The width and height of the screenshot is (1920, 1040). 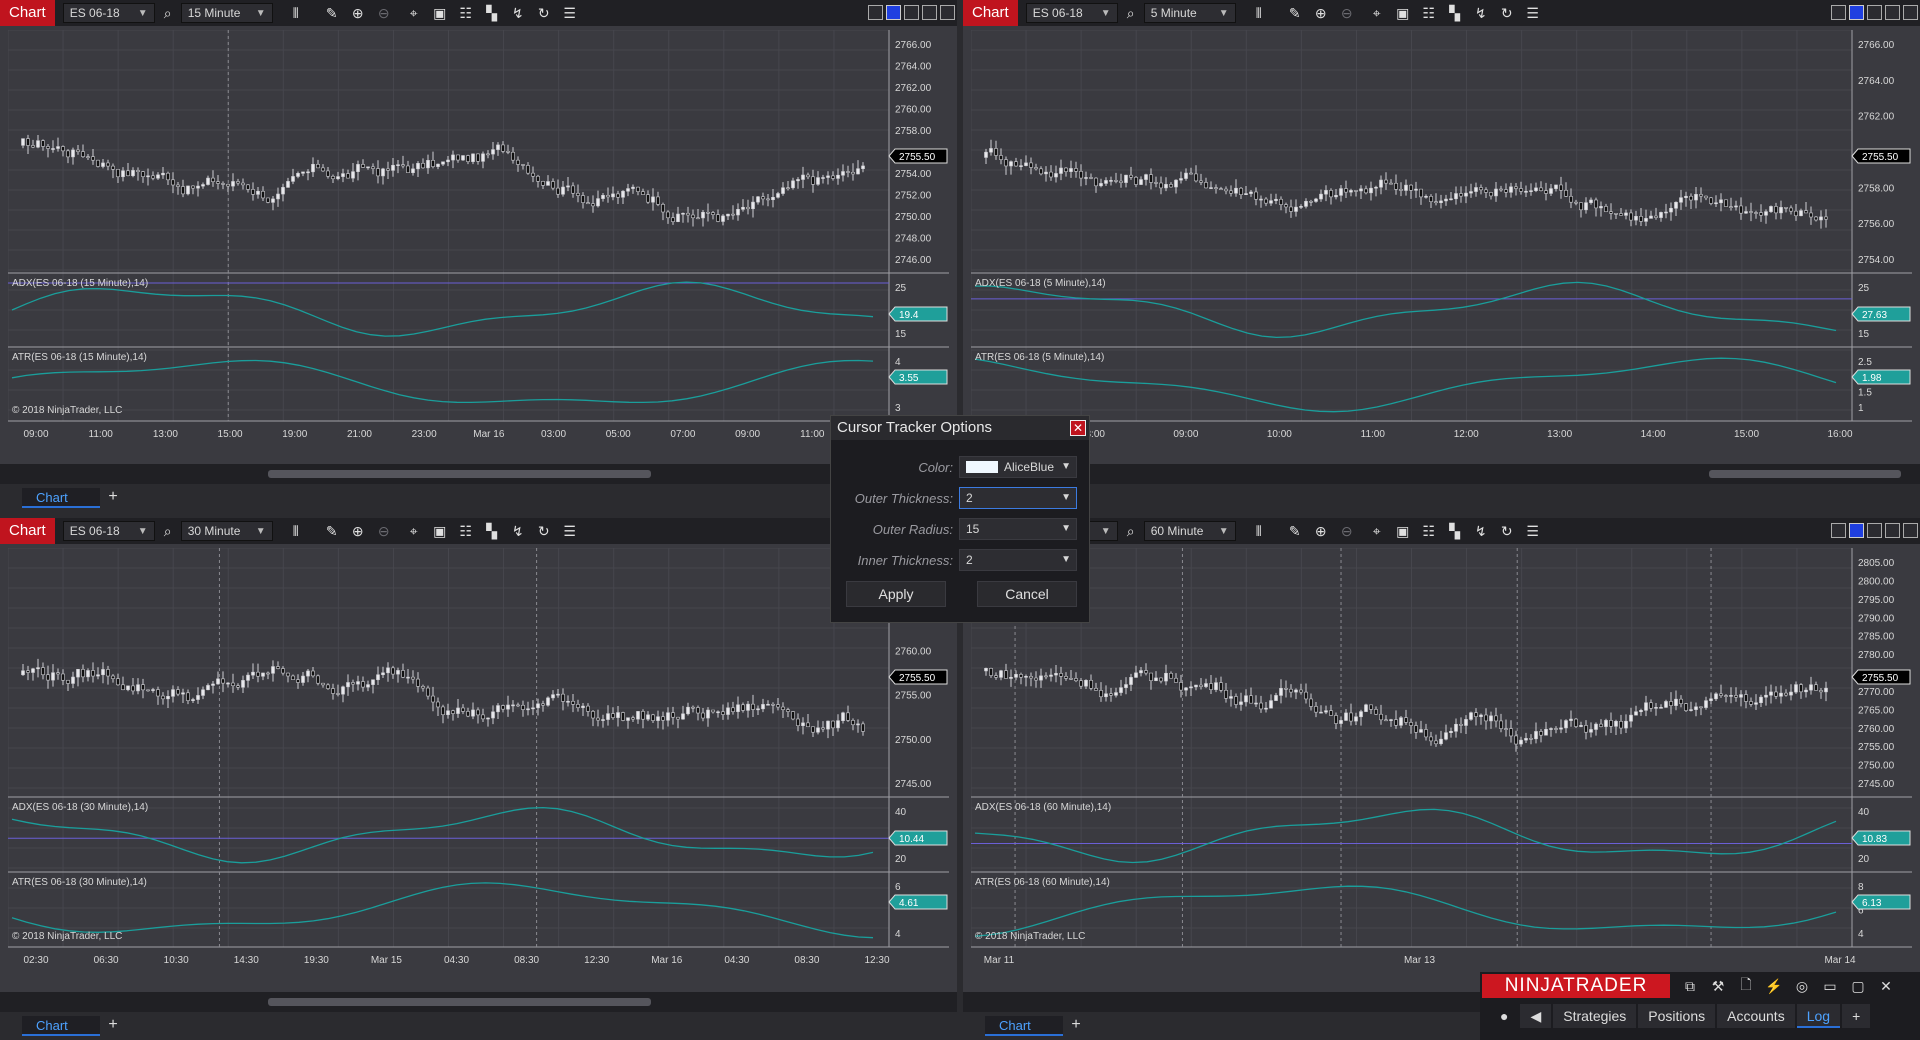 What do you see at coordinates (1718, 986) in the screenshot?
I see `tools-icon: ⚒` at bounding box center [1718, 986].